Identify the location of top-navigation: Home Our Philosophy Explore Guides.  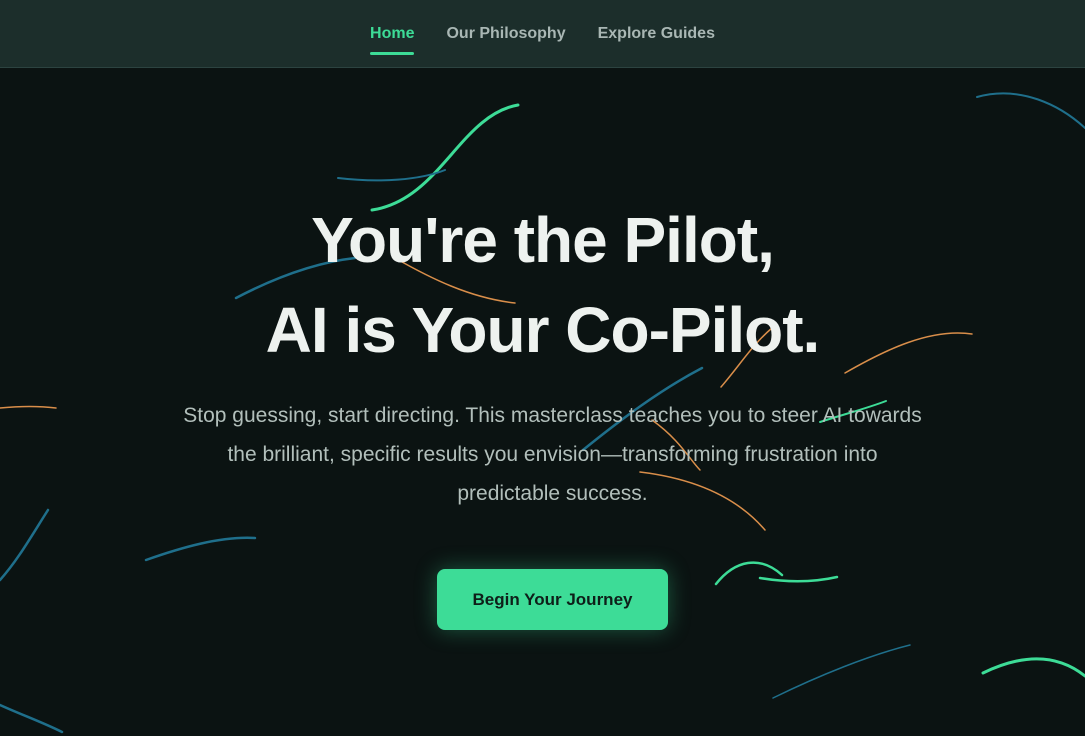
(542, 34).